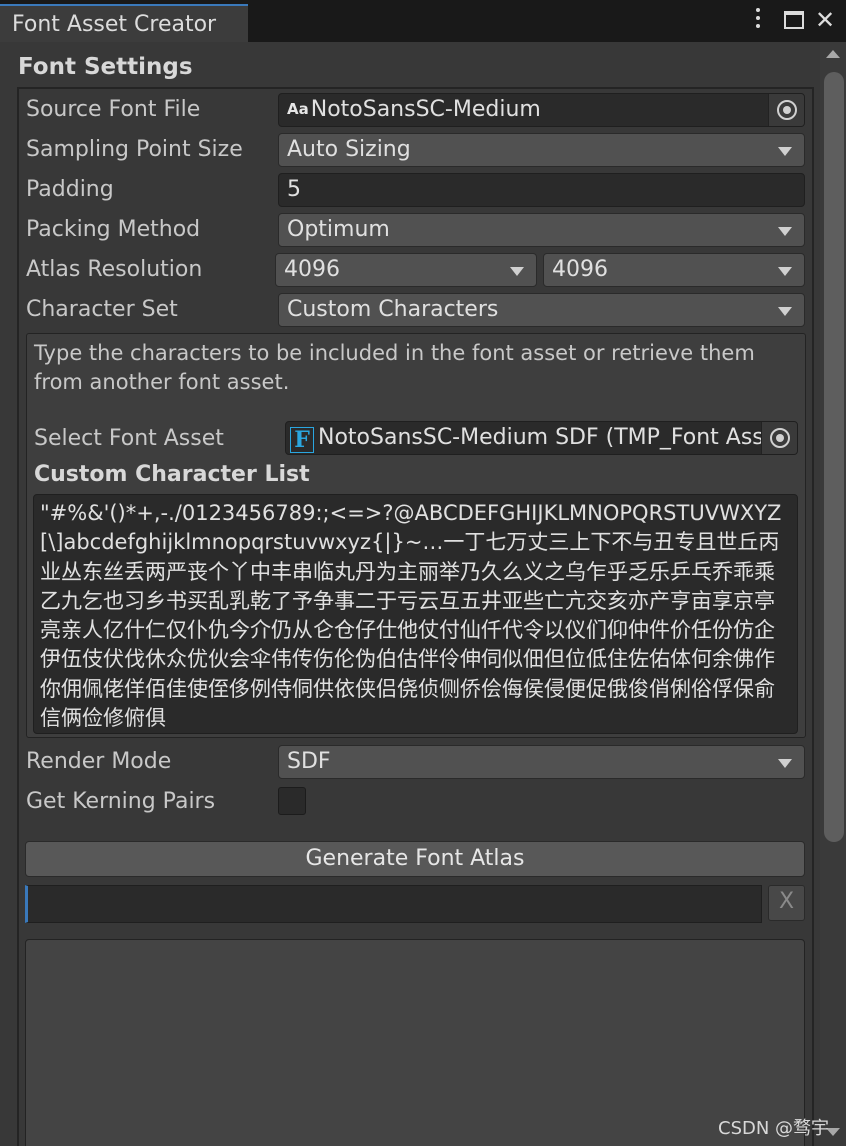 The width and height of the screenshot is (846, 1146). Describe the element at coordinates (786, 903) in the screenshot. I see `cancel-button: X` at that location.